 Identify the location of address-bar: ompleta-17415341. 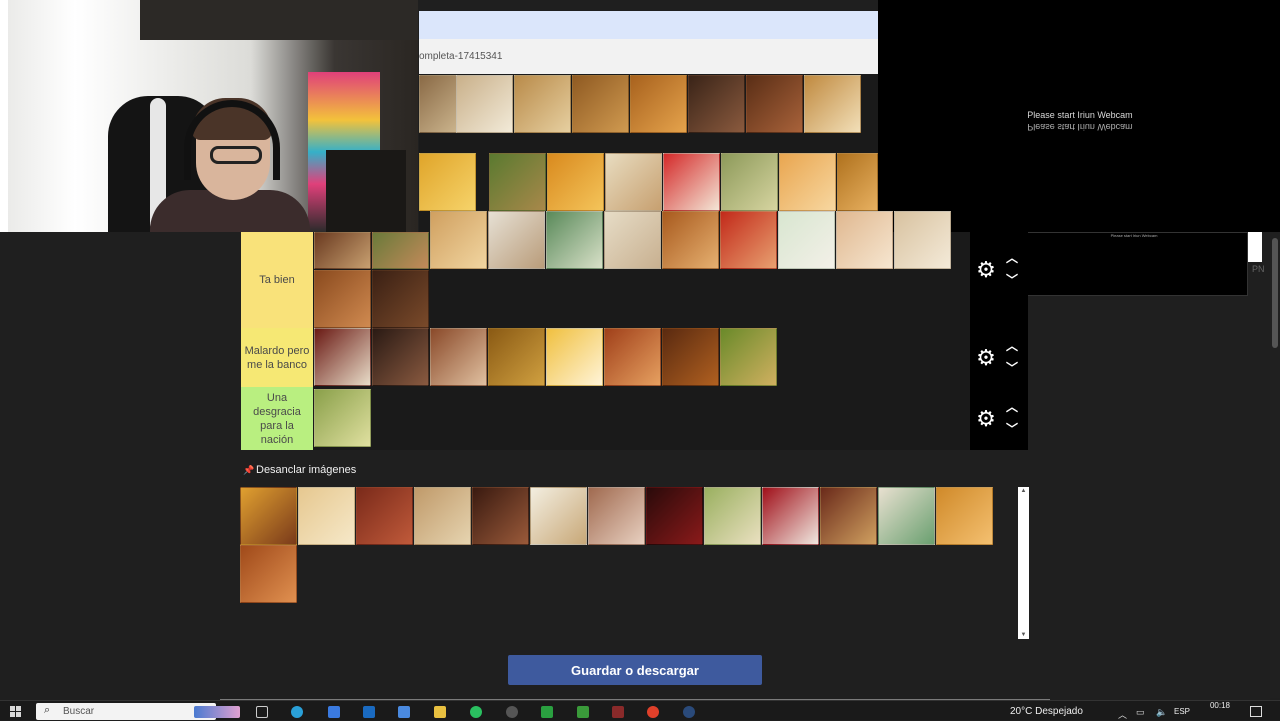
(648, 56).